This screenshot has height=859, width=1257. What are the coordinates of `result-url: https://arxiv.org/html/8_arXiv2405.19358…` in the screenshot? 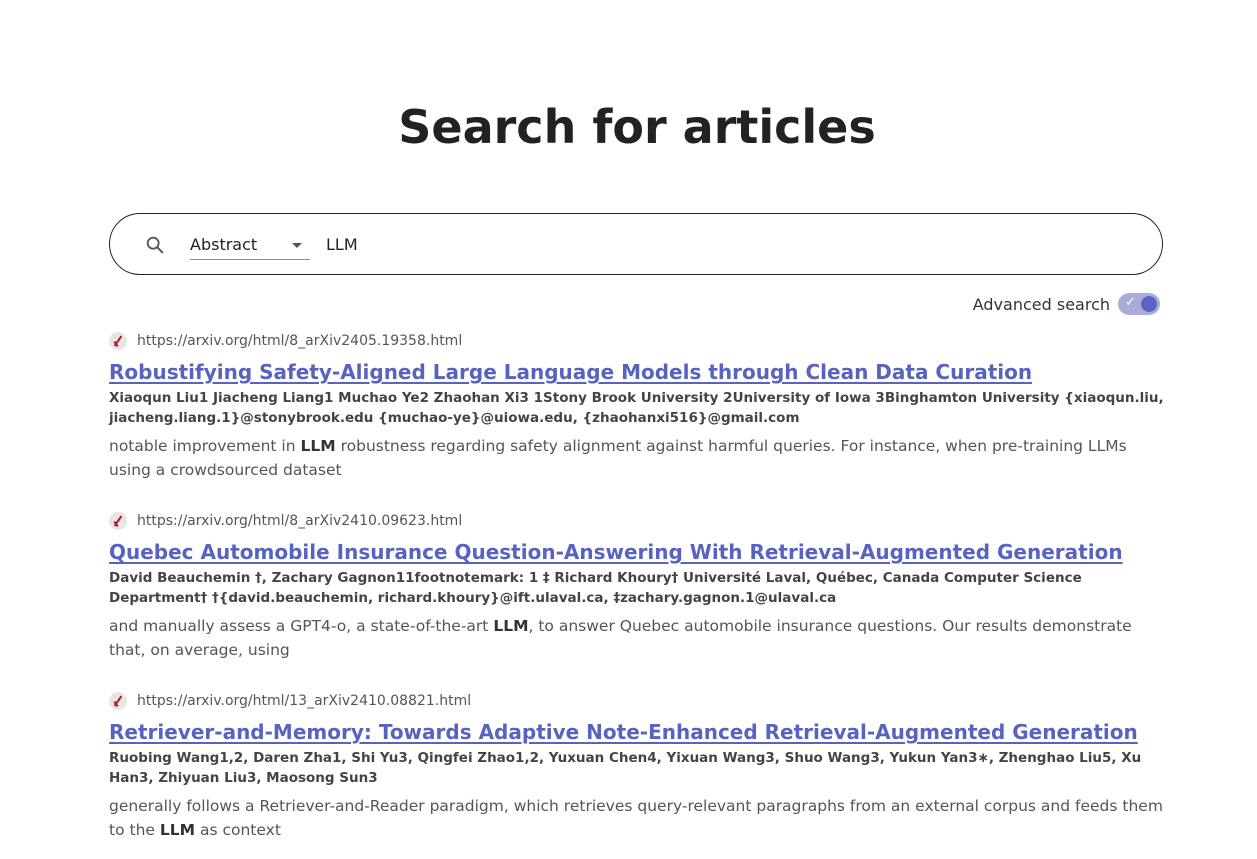 It's located at (300, 341).